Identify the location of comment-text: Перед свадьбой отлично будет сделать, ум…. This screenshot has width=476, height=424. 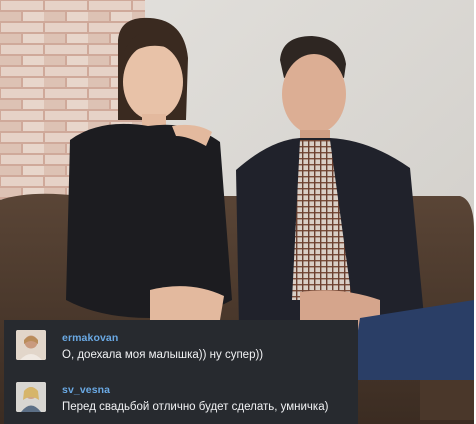
(195, 407).